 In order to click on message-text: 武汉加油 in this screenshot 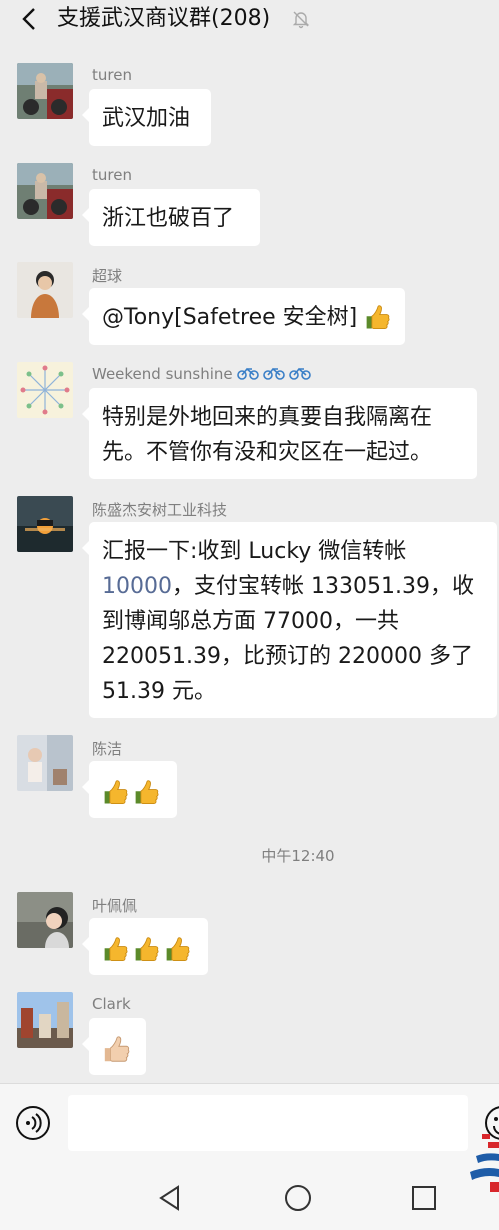, I will do `click(146, 118)`.